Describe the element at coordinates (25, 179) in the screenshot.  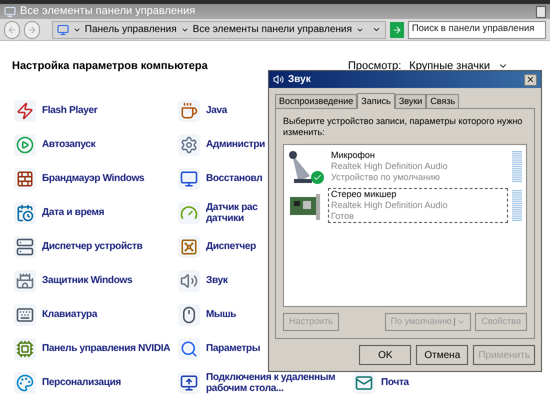
I see `brick-wall-icon` at that location.